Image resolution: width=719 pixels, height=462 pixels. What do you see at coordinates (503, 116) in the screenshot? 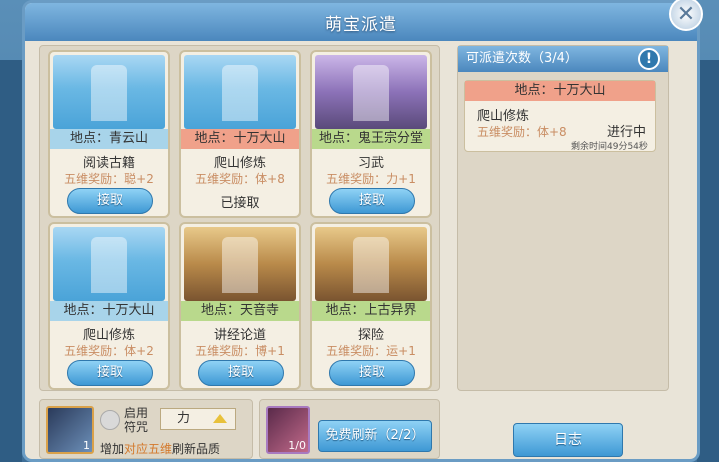
I see `active-task-name: 爬山修炼` at bounding box center [503, 116].